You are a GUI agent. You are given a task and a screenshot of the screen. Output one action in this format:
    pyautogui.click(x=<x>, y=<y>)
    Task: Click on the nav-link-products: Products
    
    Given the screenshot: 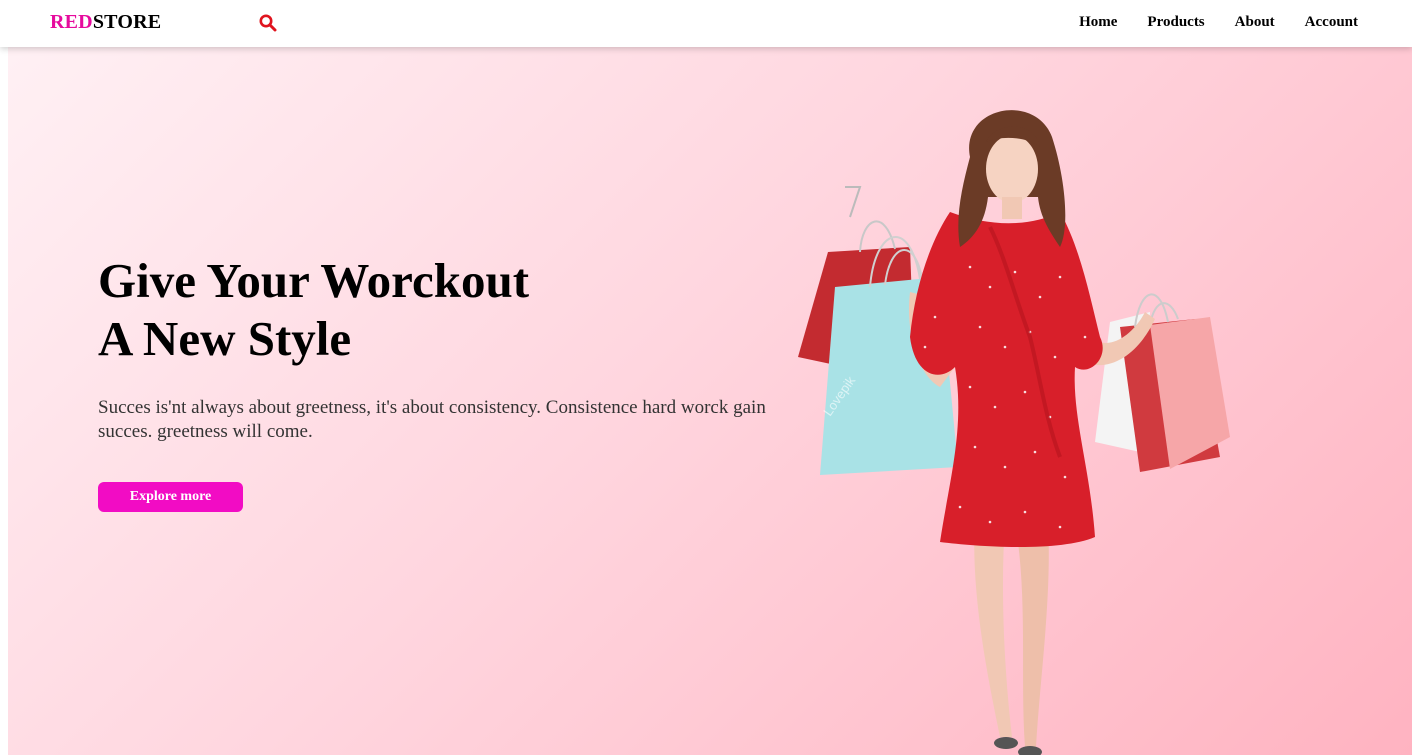 What is the action you would take?
    pyautogui.click(x=1175, y=22)
    